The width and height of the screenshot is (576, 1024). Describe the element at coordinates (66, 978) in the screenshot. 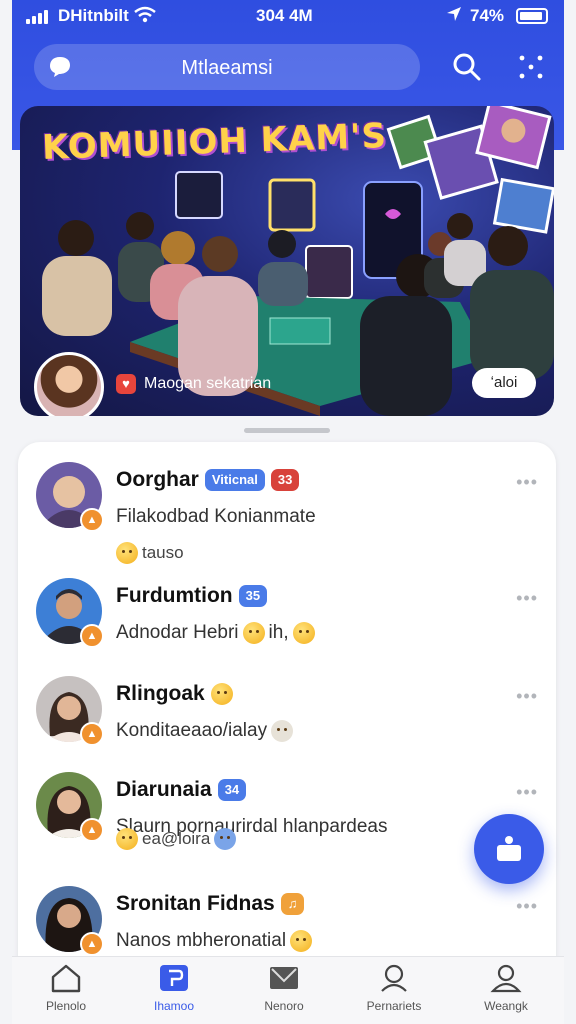

I see `home-icon` at that location.